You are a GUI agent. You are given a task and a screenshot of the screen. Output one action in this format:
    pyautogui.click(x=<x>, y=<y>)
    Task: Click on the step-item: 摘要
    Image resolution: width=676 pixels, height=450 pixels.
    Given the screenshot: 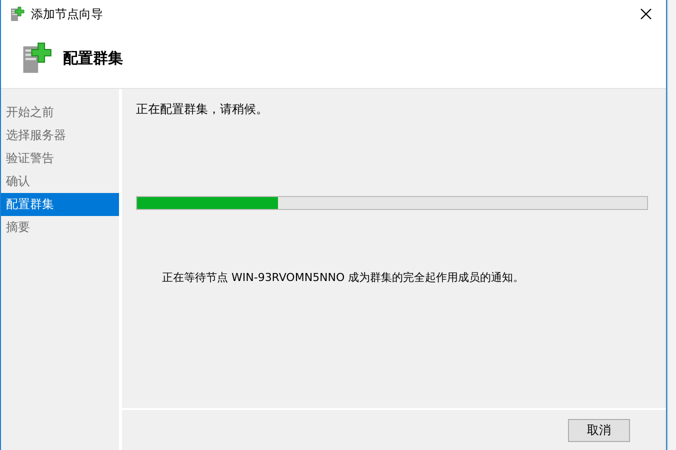 What is the action you would take?
    pyautogui.click(x=18, y=227)
    